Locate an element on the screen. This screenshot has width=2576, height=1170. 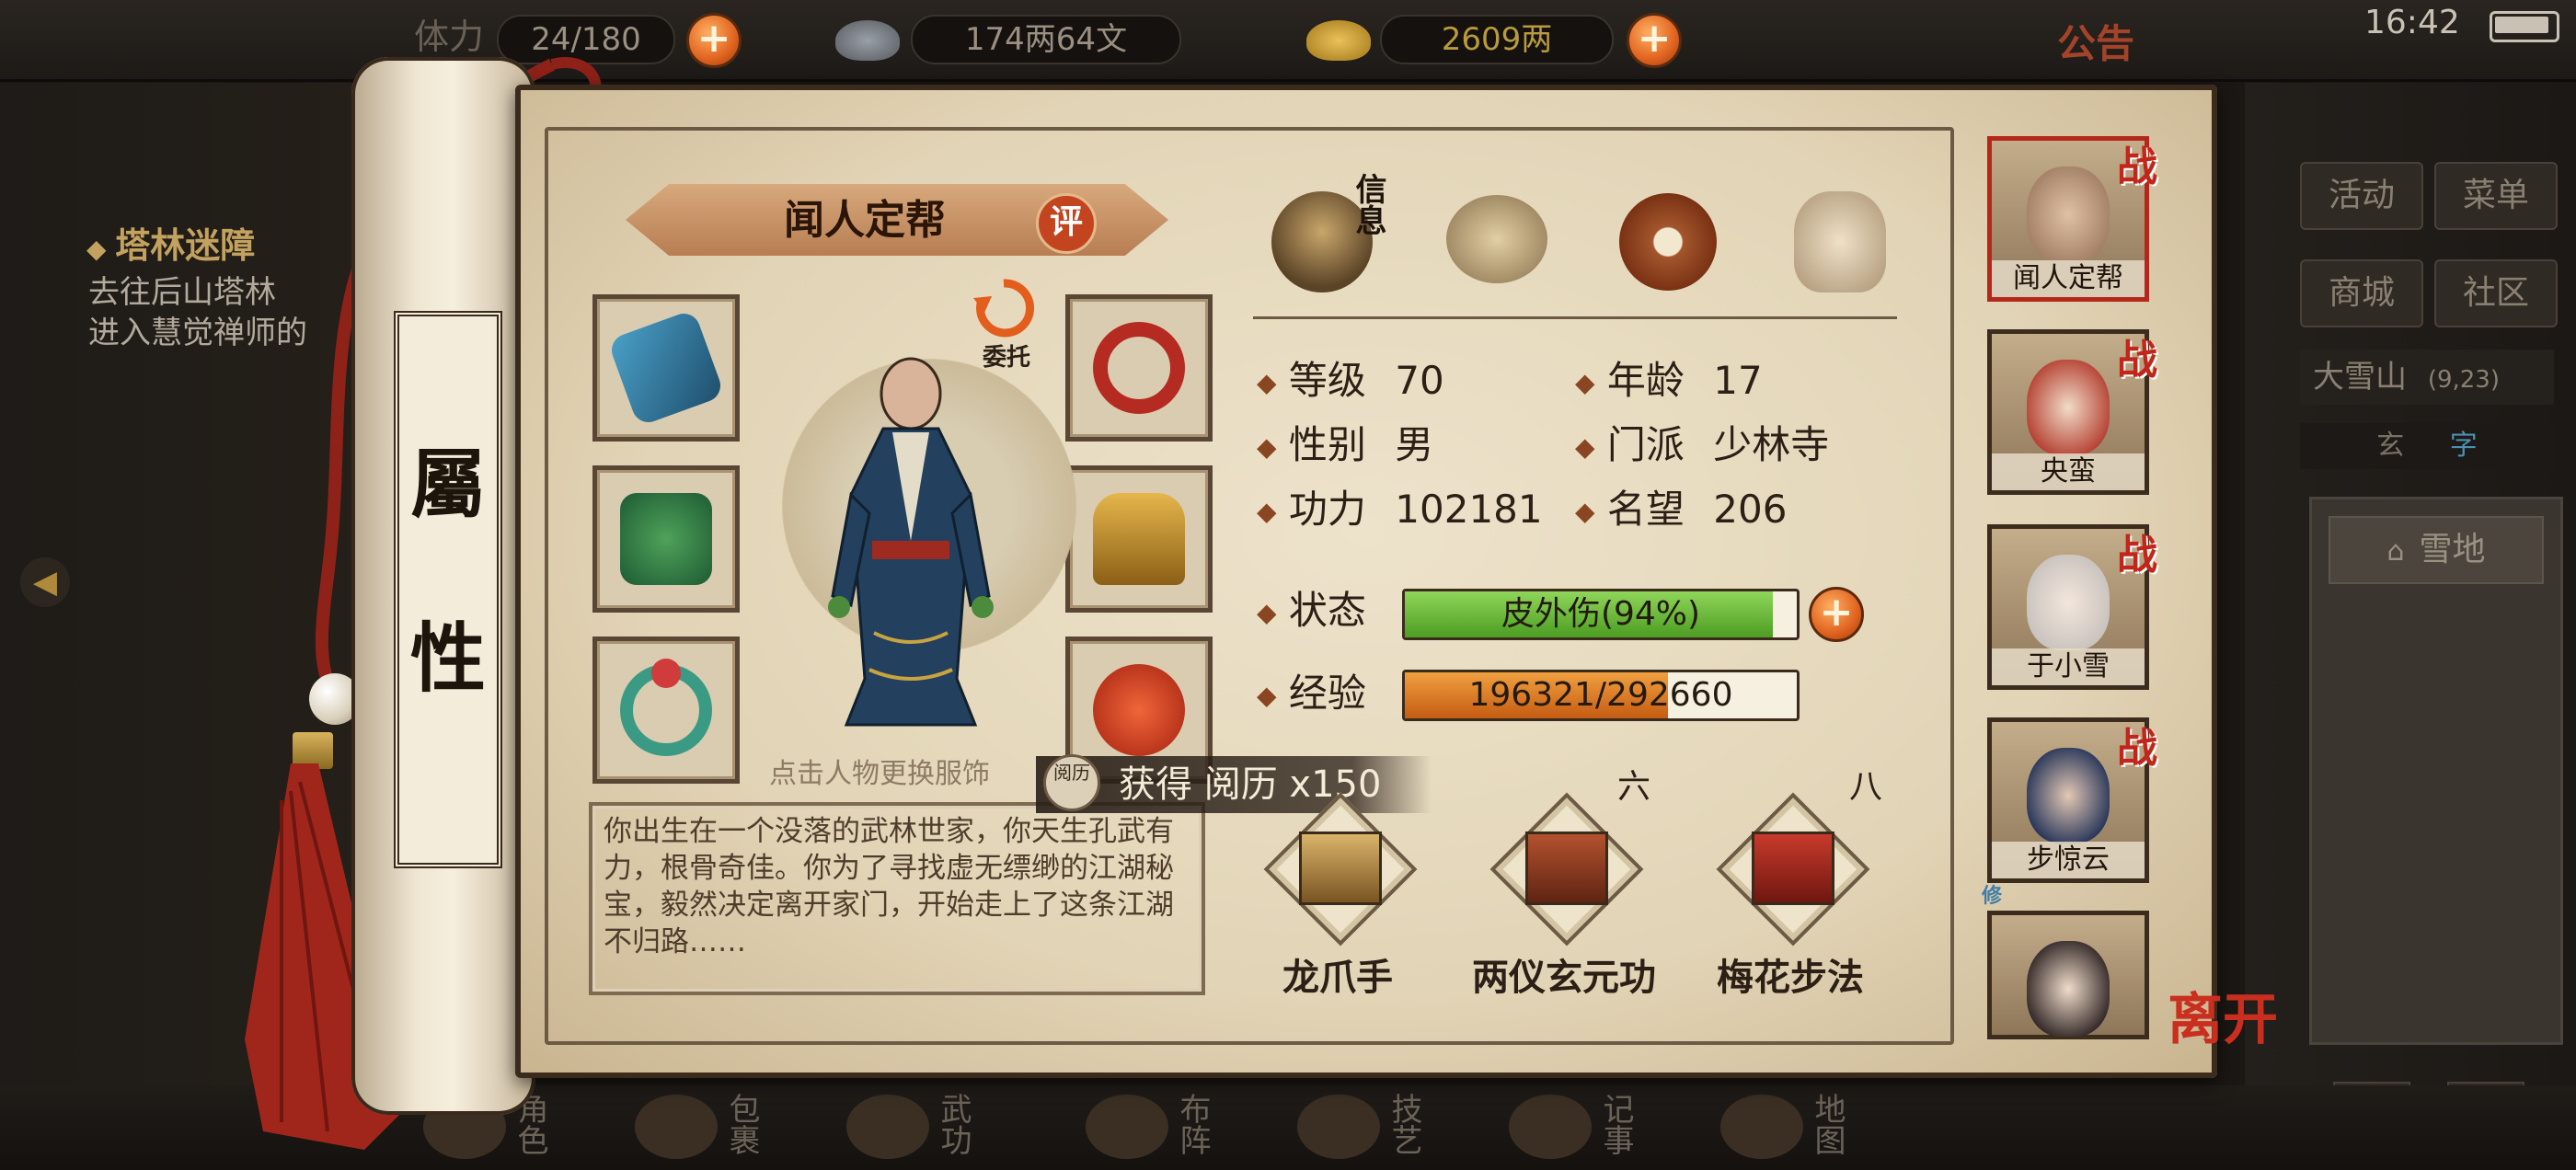
level-value: 70 is located at coordinates (1419, 380).